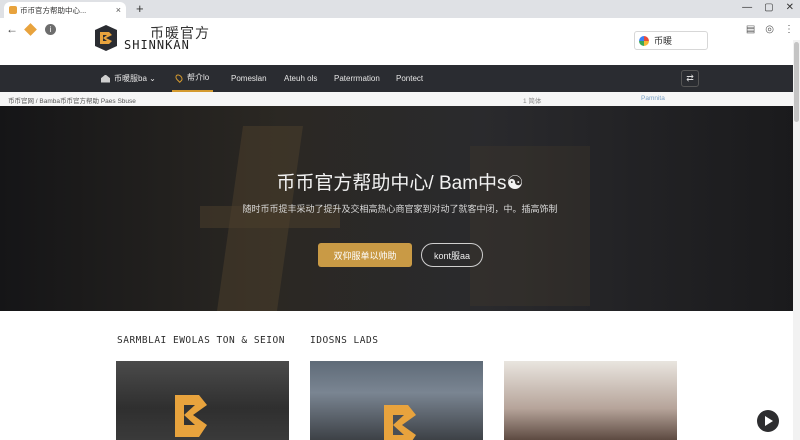 Image resolution: width=800 pixels, height=440 pixels. Describe the element at coordinates (532, 100) in the screenshot. I see `language-indicator: 1 简体` at that location.